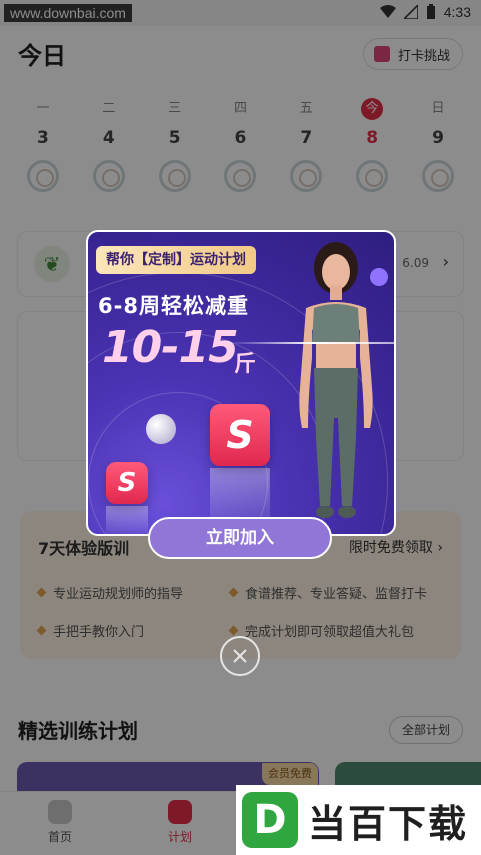  I want to click on decor-ball, so click(161, 429).